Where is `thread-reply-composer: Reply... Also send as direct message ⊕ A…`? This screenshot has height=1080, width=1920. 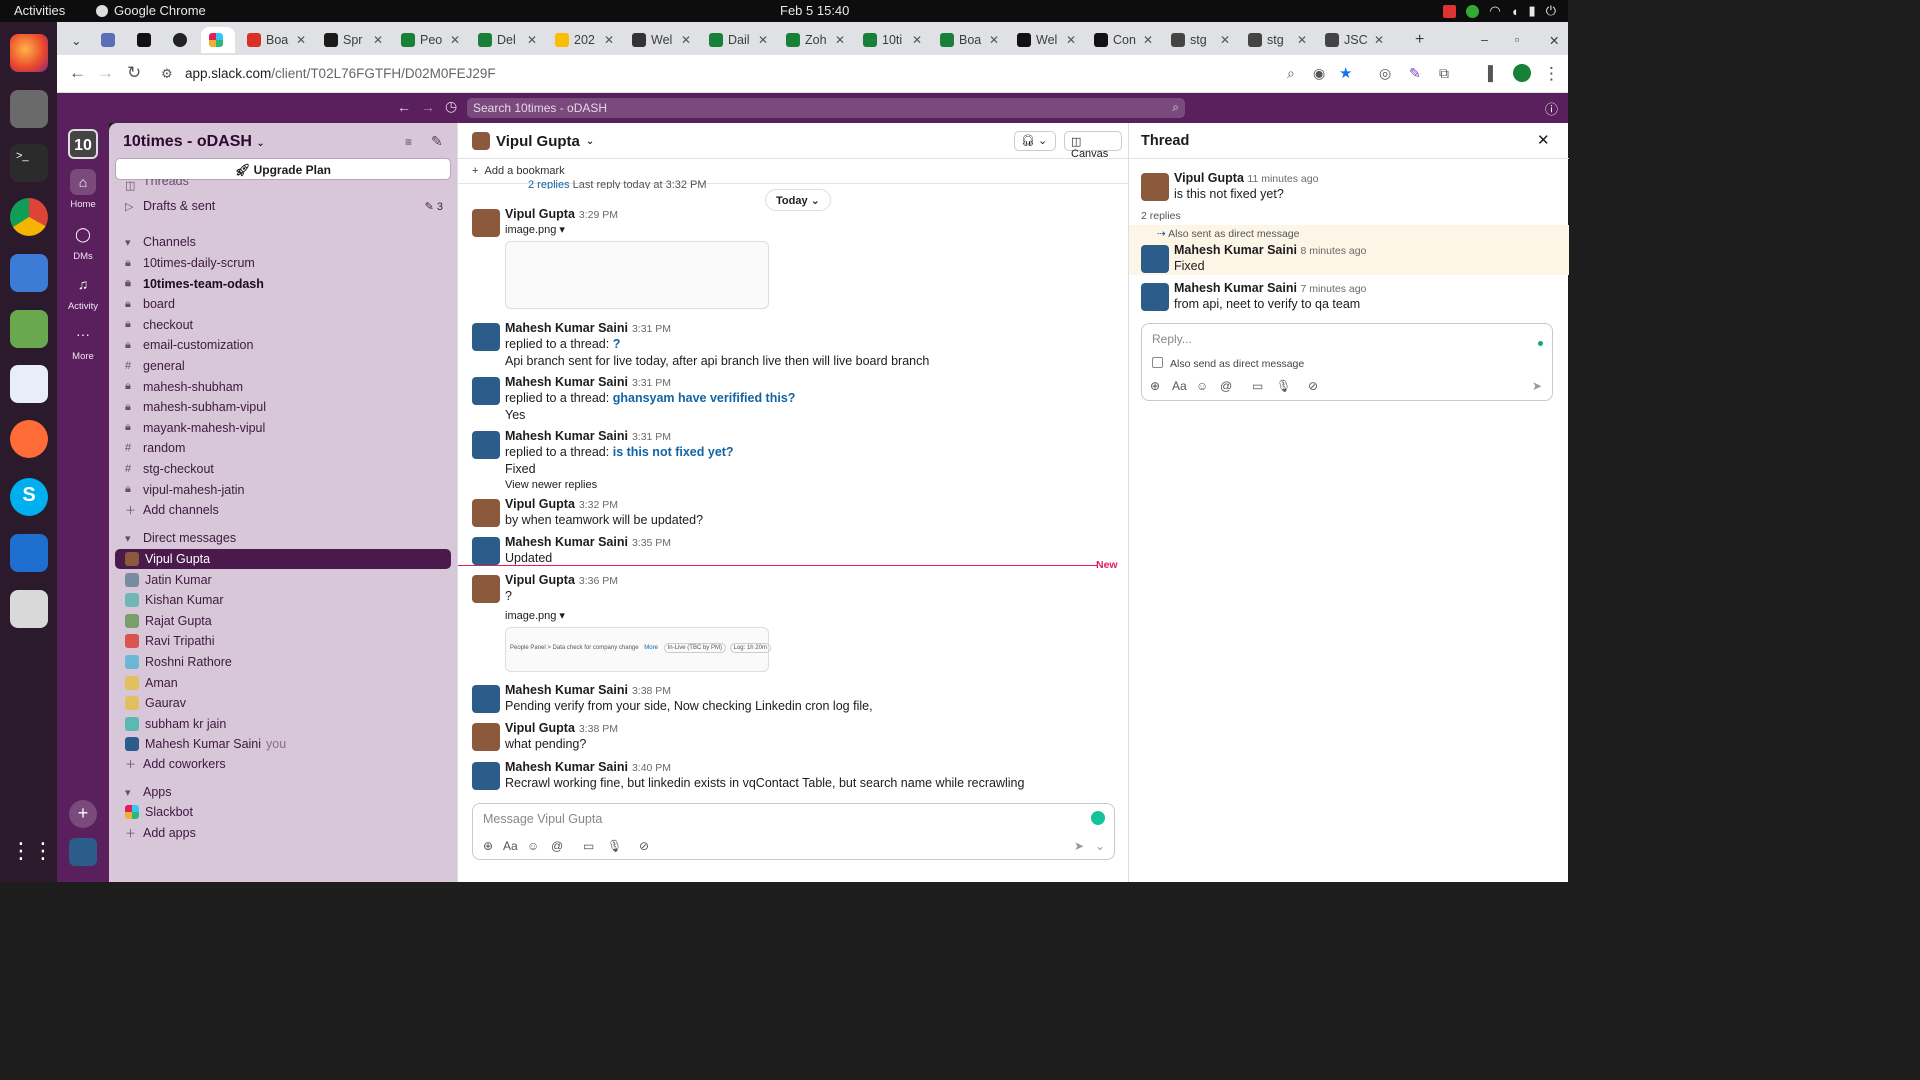 thread-reply-composer: Reply... Also send as direct message ⊕ A… is located at coordinates (1347, 362).